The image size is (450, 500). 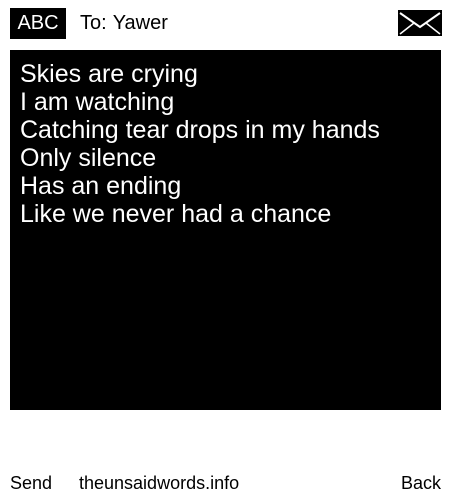 I want to click on message-line: Like we never had a chance, so click(x=176, y=214).